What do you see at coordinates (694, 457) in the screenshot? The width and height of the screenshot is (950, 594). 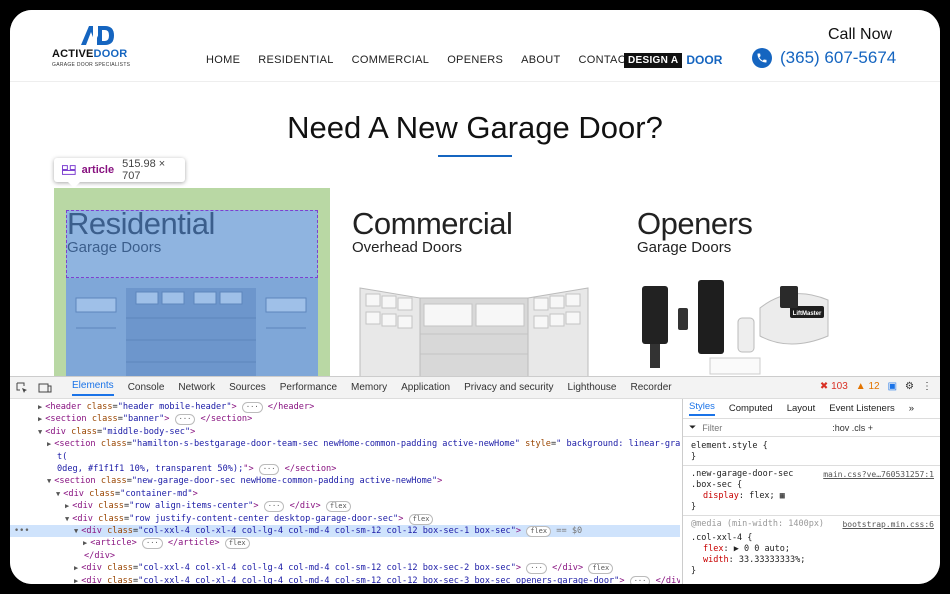 I see `element-style-close: }` at bounding box center [694, 457].